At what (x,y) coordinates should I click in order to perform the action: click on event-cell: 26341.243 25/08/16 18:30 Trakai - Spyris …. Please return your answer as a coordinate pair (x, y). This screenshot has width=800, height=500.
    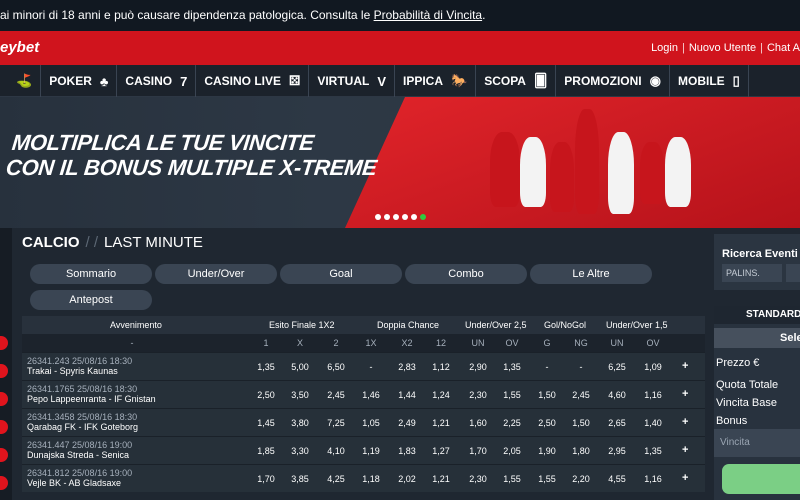
    Looking at the image, I should click on (79, 366).